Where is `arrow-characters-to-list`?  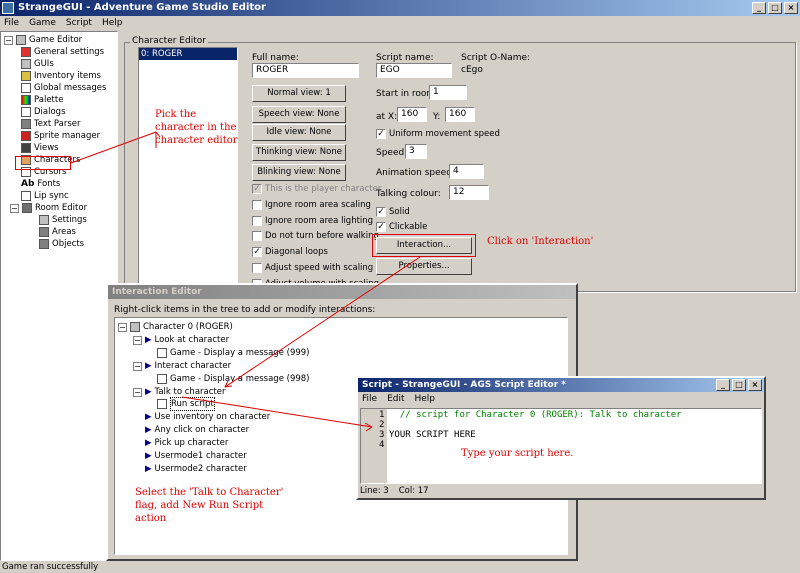 arrow-characters-to-list is located at coordinates (113, 147).